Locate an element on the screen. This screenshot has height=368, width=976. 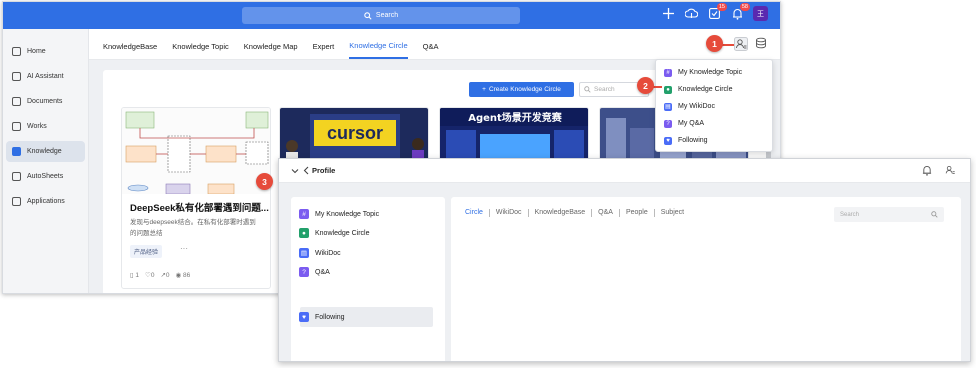
avatar: 王 is located at coordinates (760, 13).